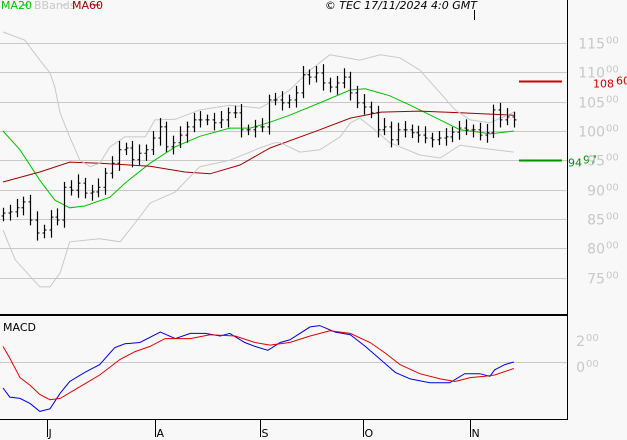 This screenshot has width=627, height=440. I want to click on price-tick-label: 95, so click(596, 162).